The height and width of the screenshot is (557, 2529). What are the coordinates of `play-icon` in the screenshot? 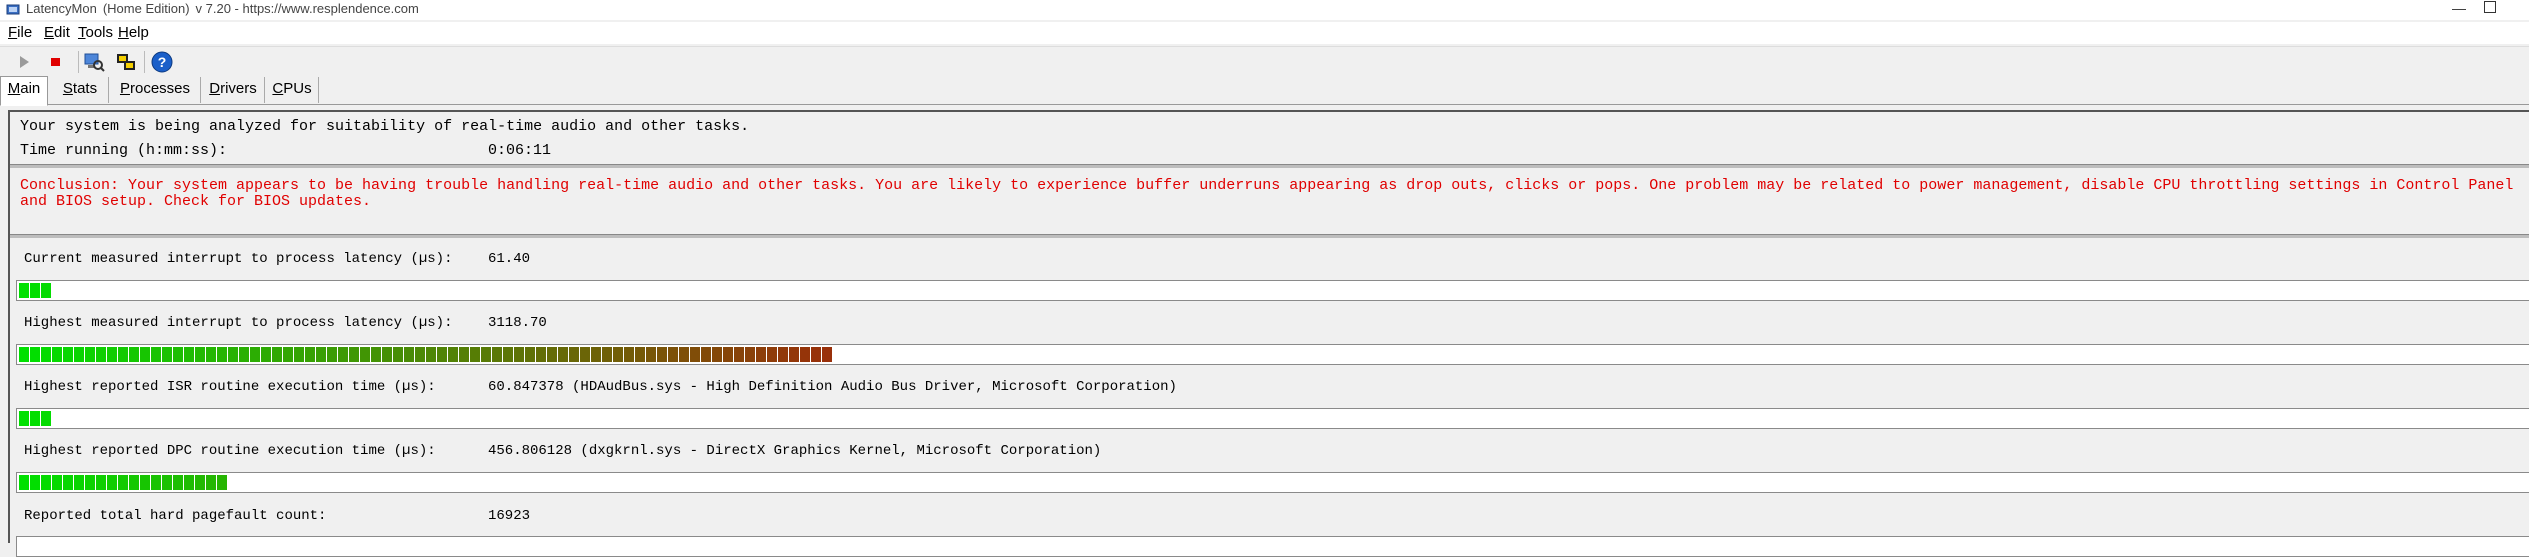 It's located at (24, 62).